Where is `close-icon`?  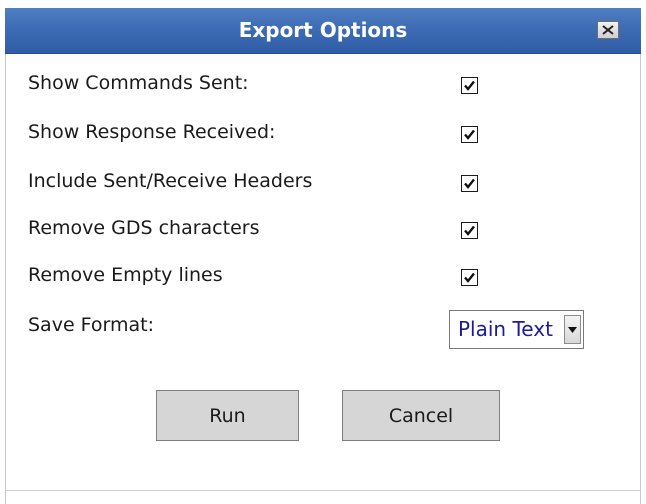 close-icon is located at coordinates (608, 30).